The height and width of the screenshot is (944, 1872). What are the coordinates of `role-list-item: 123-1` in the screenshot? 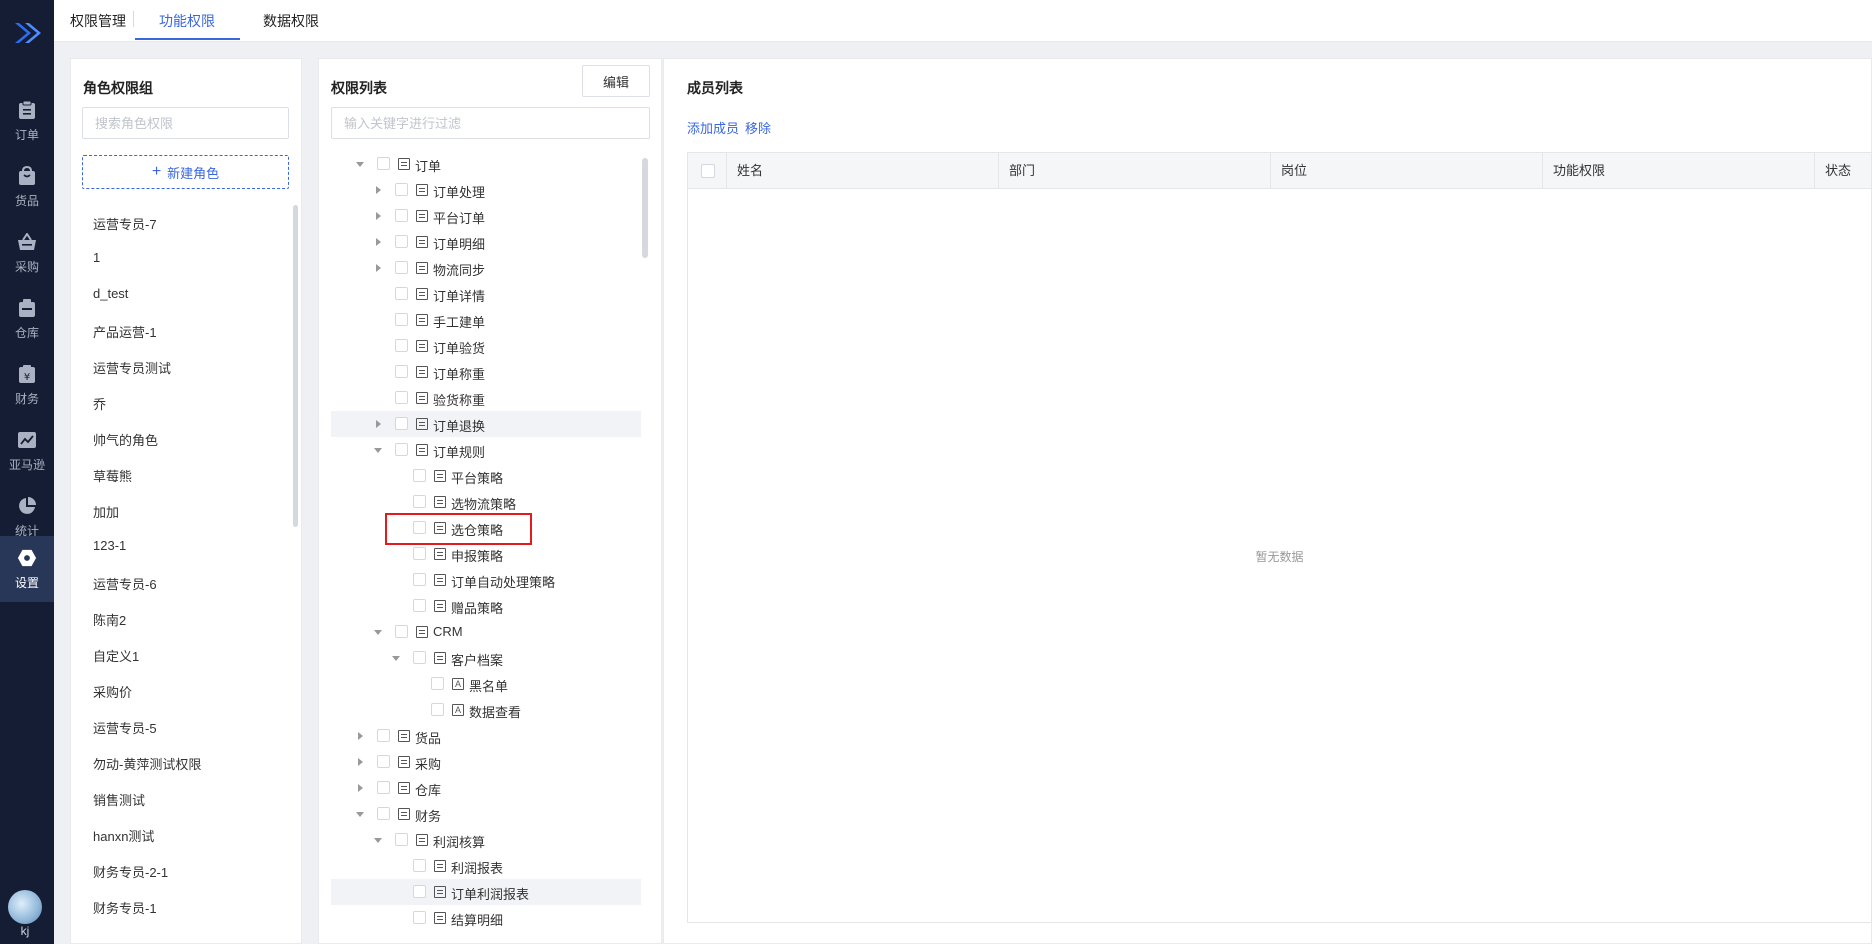 It's located at (109, 545).